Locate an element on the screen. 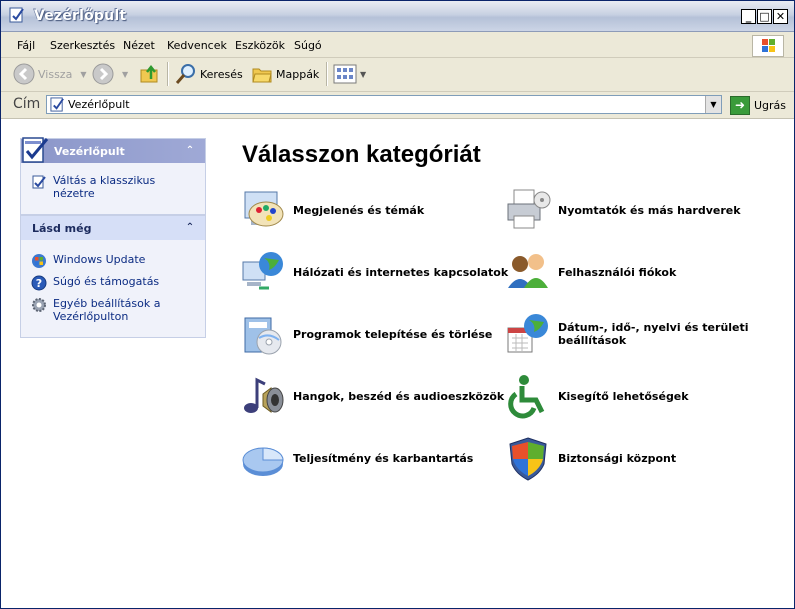  views-button: ▼ is located at coordinates (349, 74).